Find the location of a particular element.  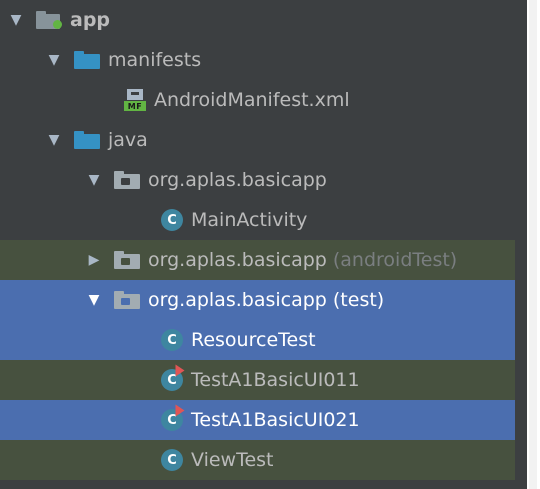

tree-row-label: TestA1BasicUI011 is located at coordinates (275, 380).